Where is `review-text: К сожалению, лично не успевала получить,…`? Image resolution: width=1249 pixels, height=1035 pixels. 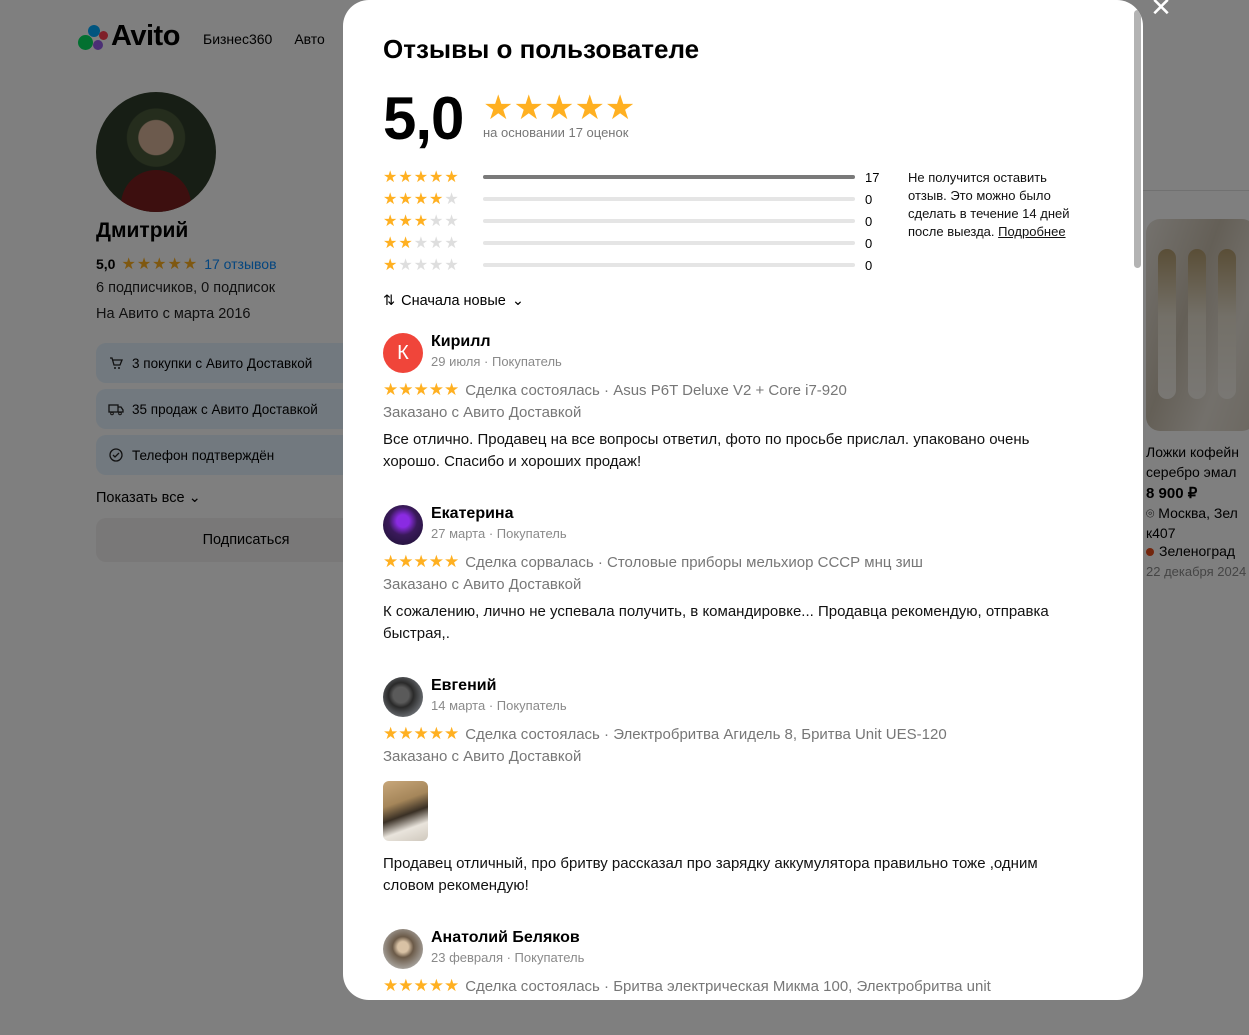
review-text: К сожалению, лично не успевала получить,… is located at coordinates (716, 622).